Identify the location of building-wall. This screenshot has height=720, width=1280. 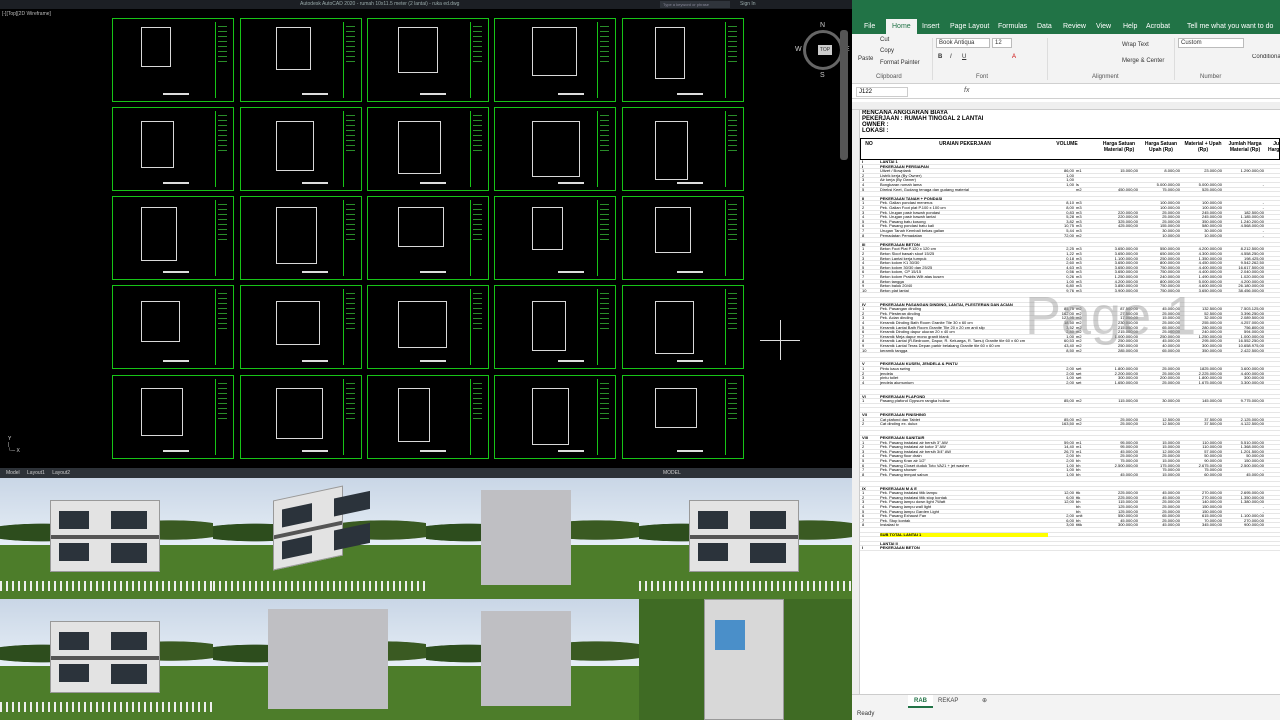
(526, 658).